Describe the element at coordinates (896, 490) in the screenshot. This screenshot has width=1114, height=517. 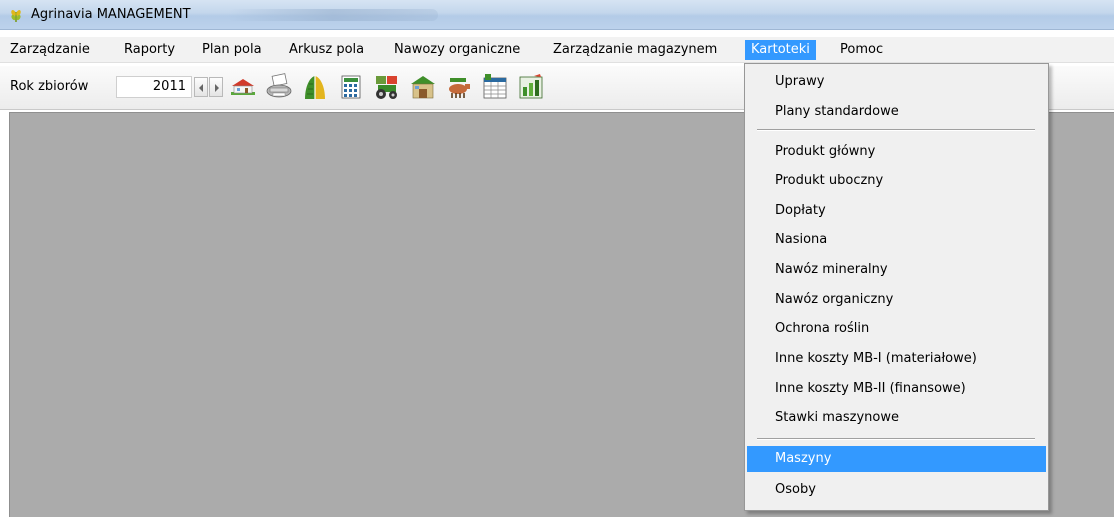
I see `menu-item-osoby: Osoby` at that location.